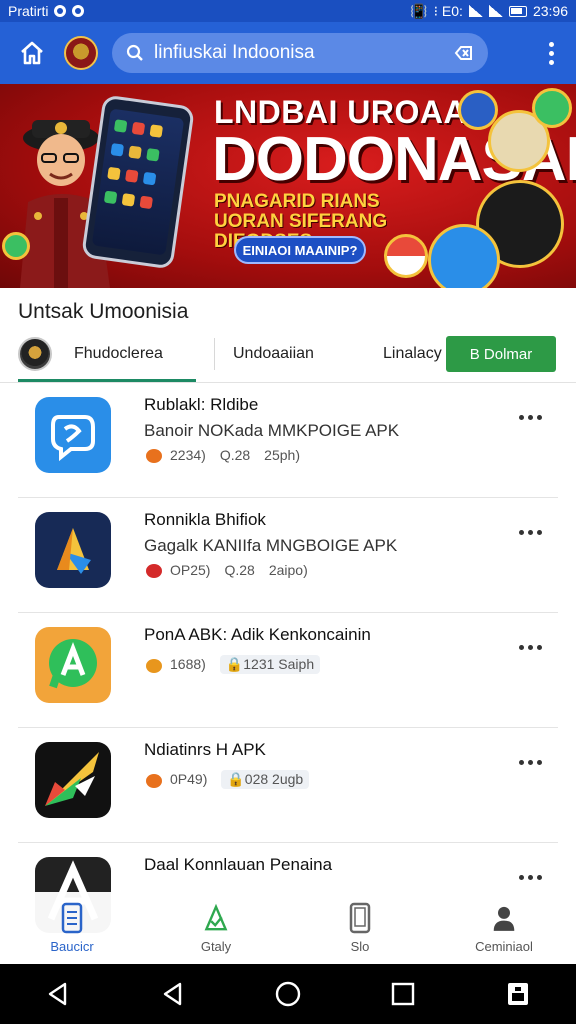 The width and height of the screenshot is (576, 1024). I want to click on home-button, so click(32, 53).